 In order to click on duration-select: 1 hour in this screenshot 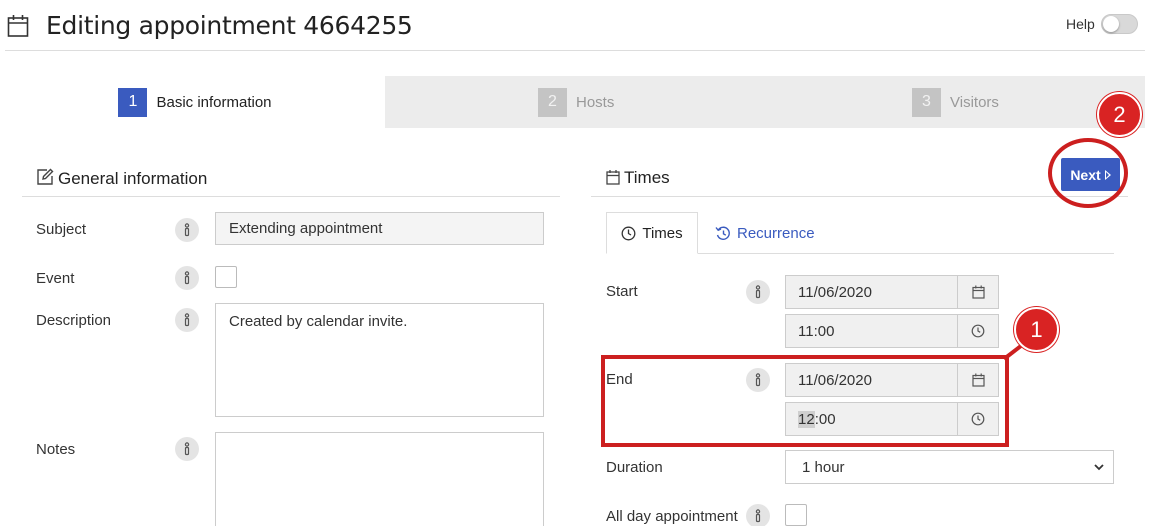, I will do `click(949, 467)`.